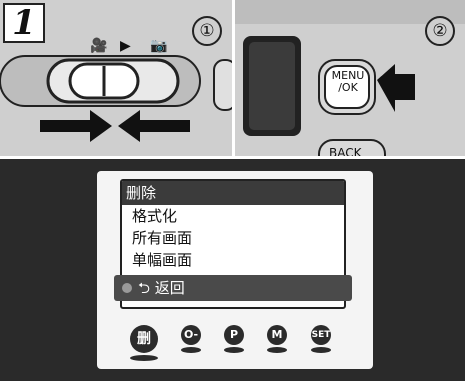 The image size is (465, 381). What do you see at coordinates (272, 86) in the screenshot?
I see `lcd-glass` at bounding box center [272, 86].